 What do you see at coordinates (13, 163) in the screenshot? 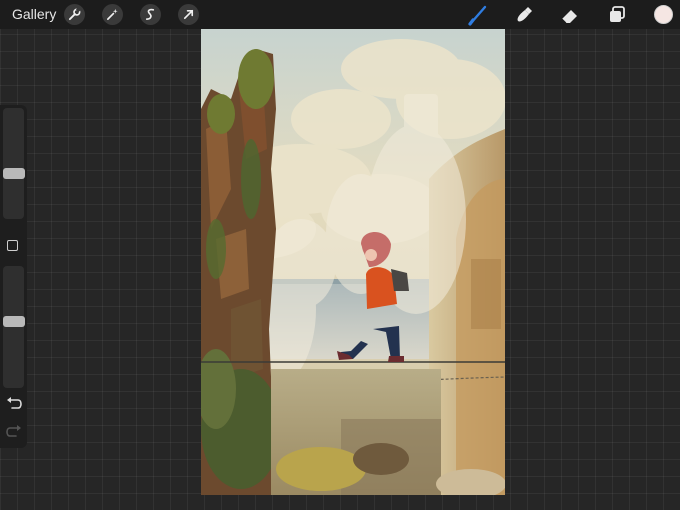
I see `brush-size-slider` at bounding box center [13, 163].